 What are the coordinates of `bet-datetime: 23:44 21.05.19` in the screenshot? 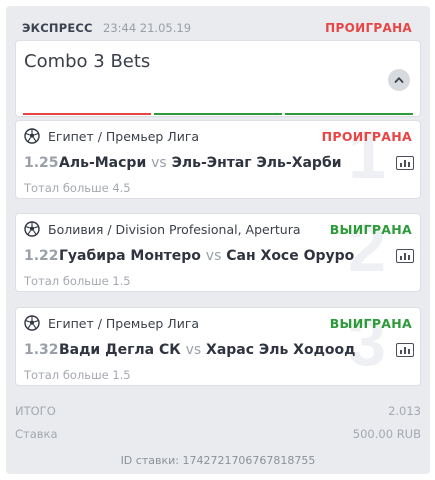 It's located at (147, 28).